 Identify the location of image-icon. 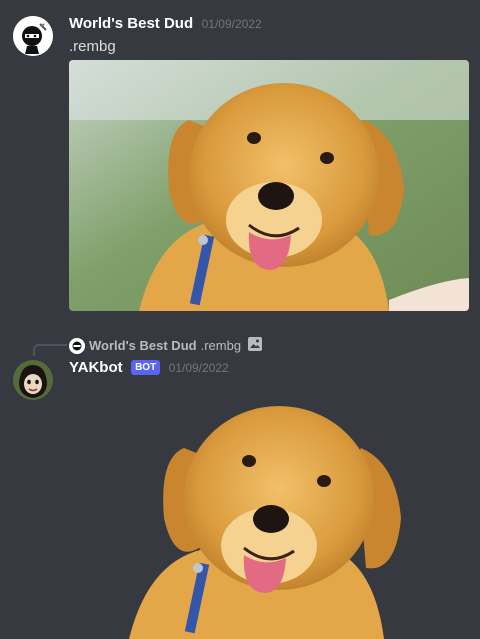
(255, 345).